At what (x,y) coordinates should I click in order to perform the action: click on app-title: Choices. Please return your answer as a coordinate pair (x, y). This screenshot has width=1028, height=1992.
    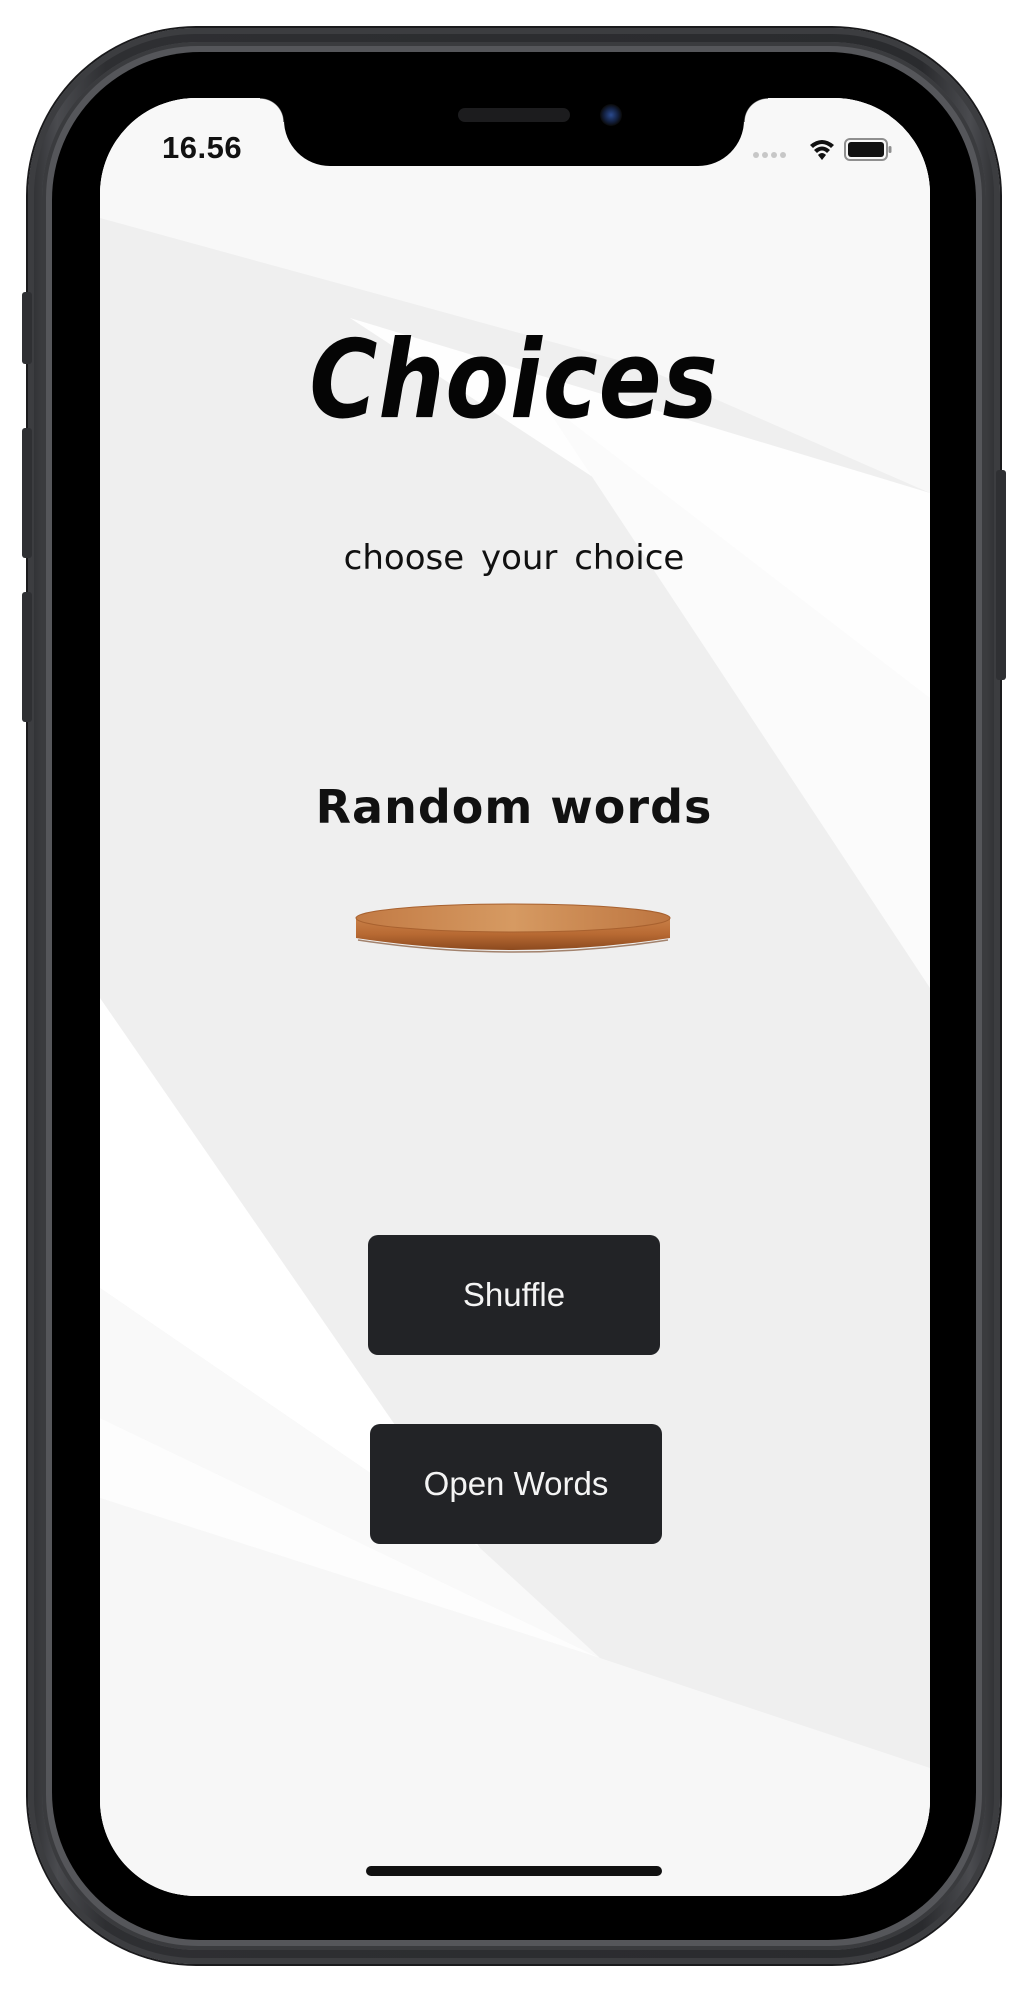
    Looking at the image, I should click on (514, 380).